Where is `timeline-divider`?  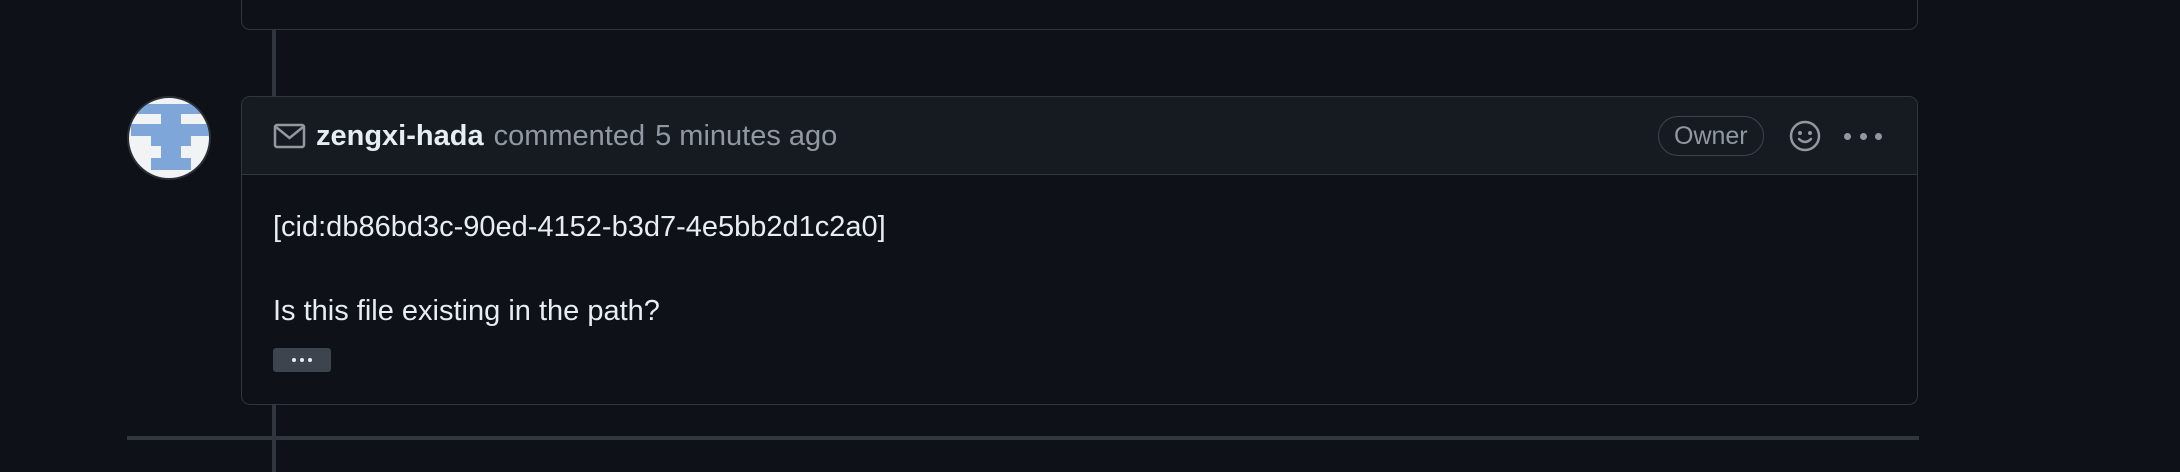 timeline-divider is located at coordinates (1023, 438).